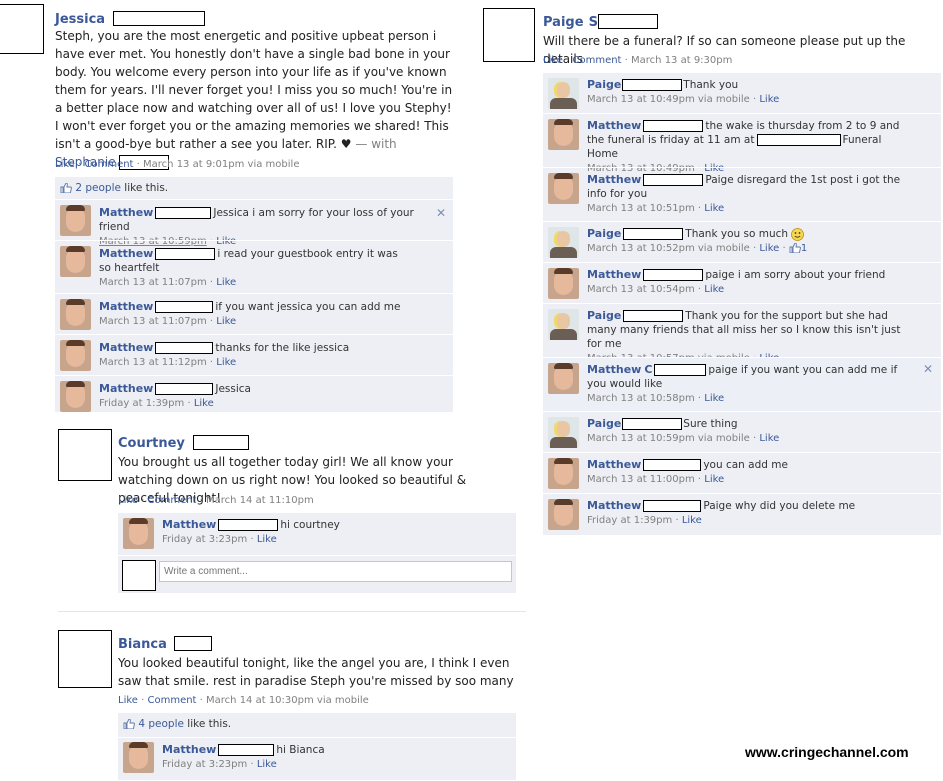 Image resolution: width=943 pixels, height=781 pixels. Describe the element at coordinates (681, 60) in the screenshot. I see `post-timestamp: March 13 at 9:30pm` at that location.